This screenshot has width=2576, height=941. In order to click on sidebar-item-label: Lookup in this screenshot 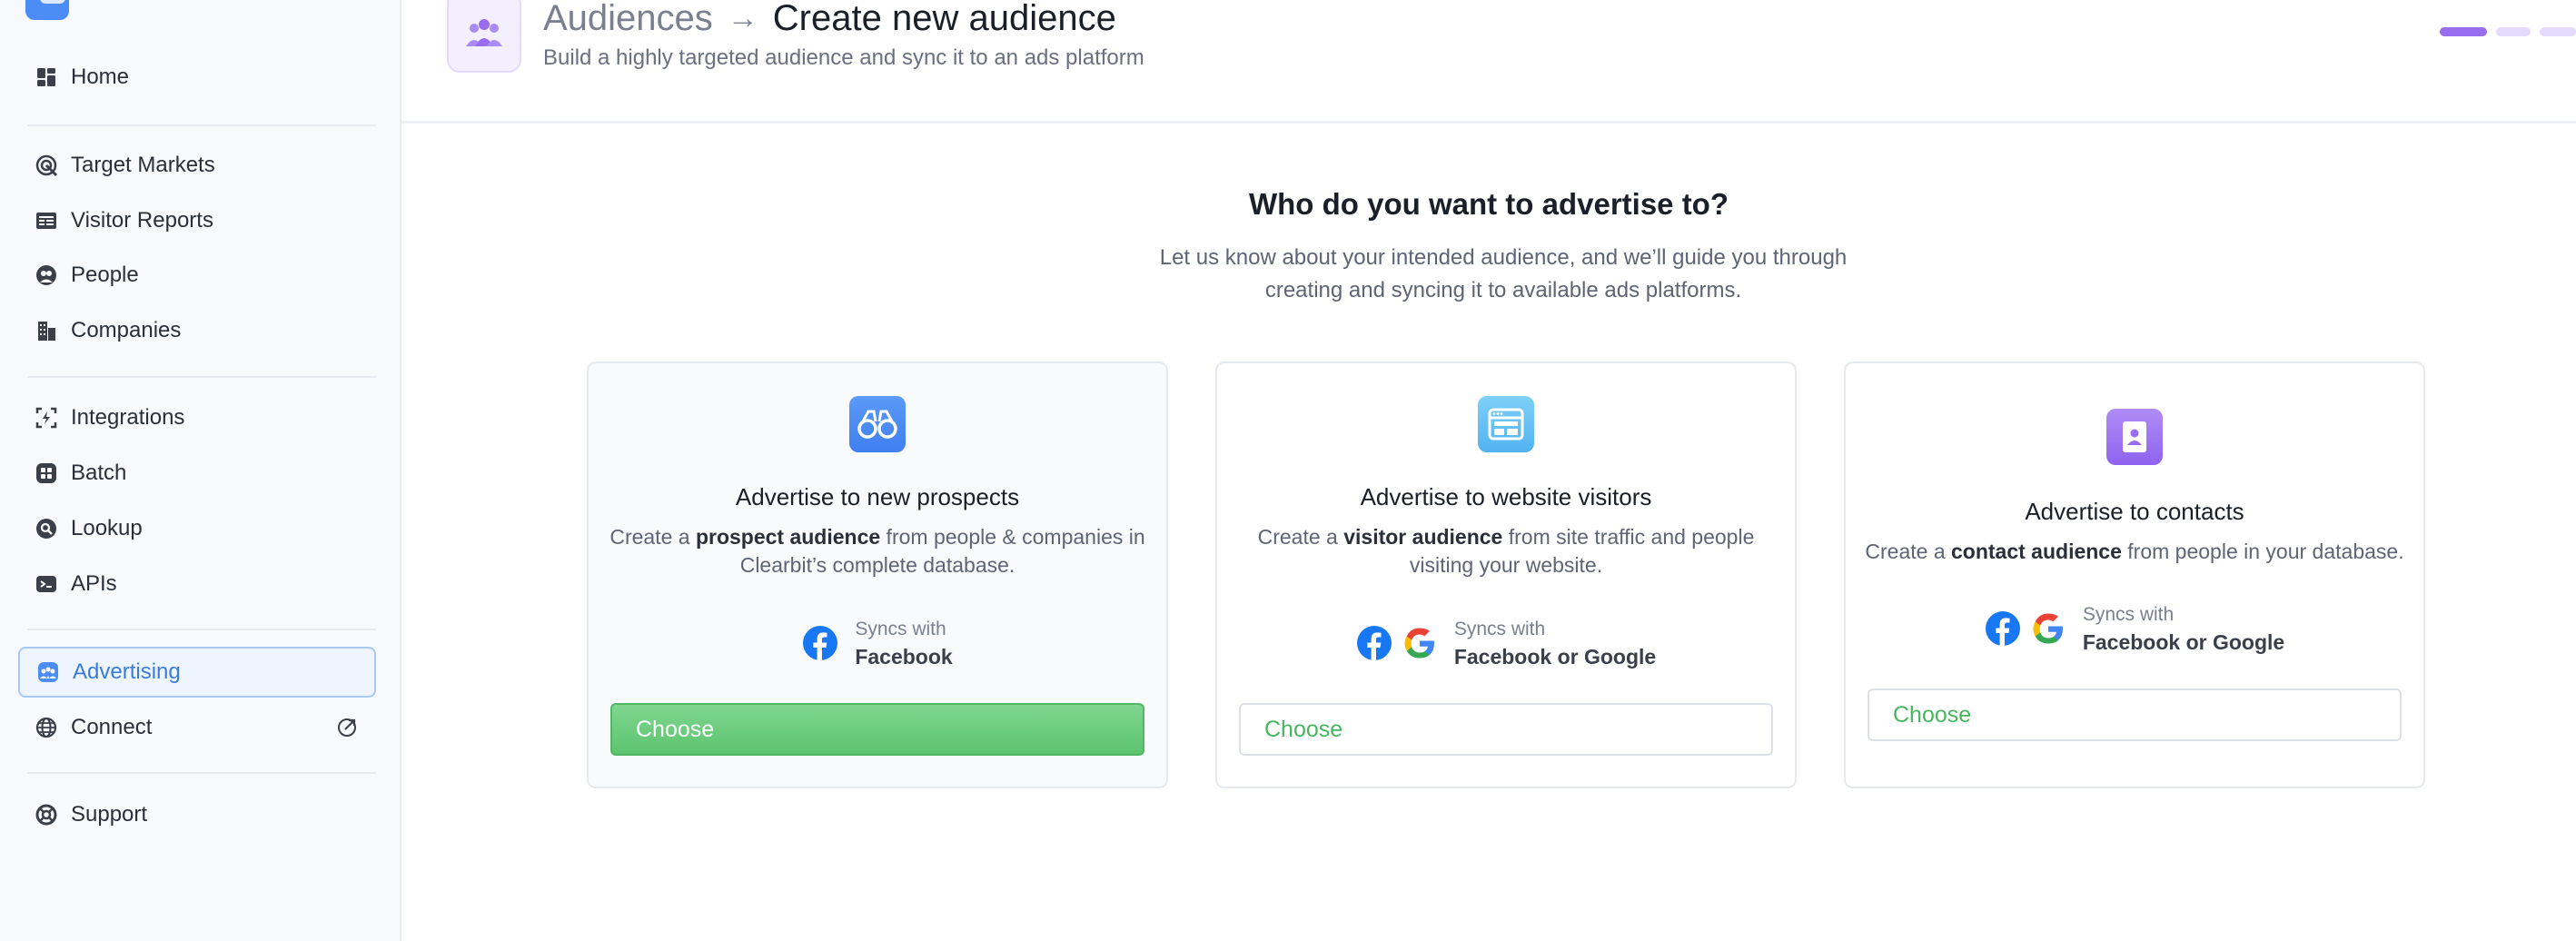, I will do `click(107, 528)`.